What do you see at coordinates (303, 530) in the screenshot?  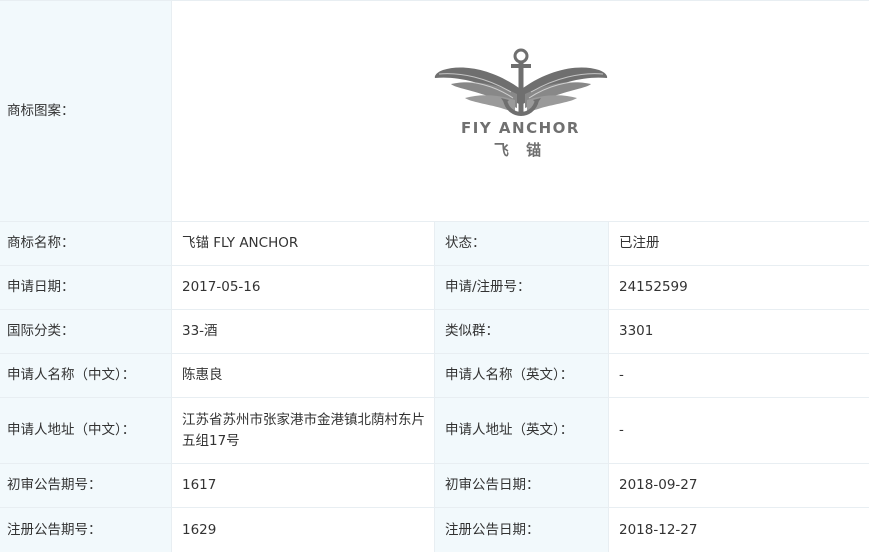 I see `registration-notice-number-value: 1629` at bounding box center [303, 530].